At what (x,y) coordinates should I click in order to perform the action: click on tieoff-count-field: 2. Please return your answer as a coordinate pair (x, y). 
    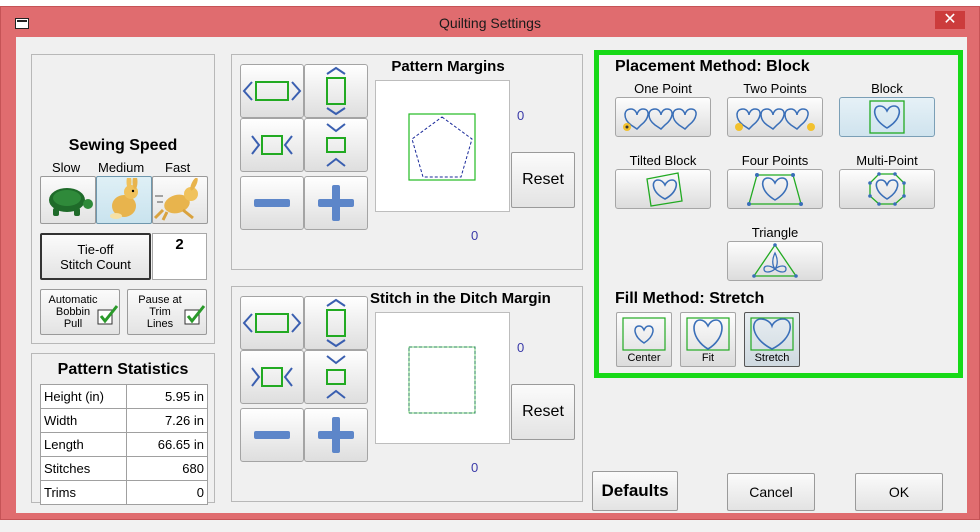
    Looking at the image, I should click on (179, 256).